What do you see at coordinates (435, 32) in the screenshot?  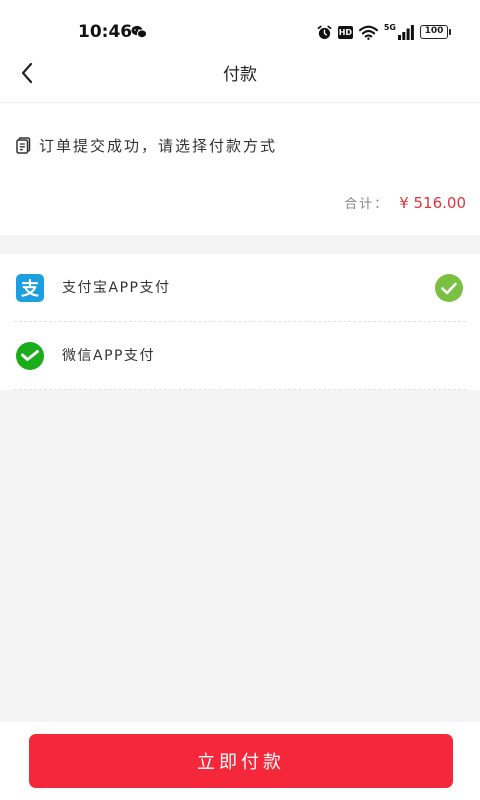 I see `battery-icon: 100` at bounding box center [435, 32].